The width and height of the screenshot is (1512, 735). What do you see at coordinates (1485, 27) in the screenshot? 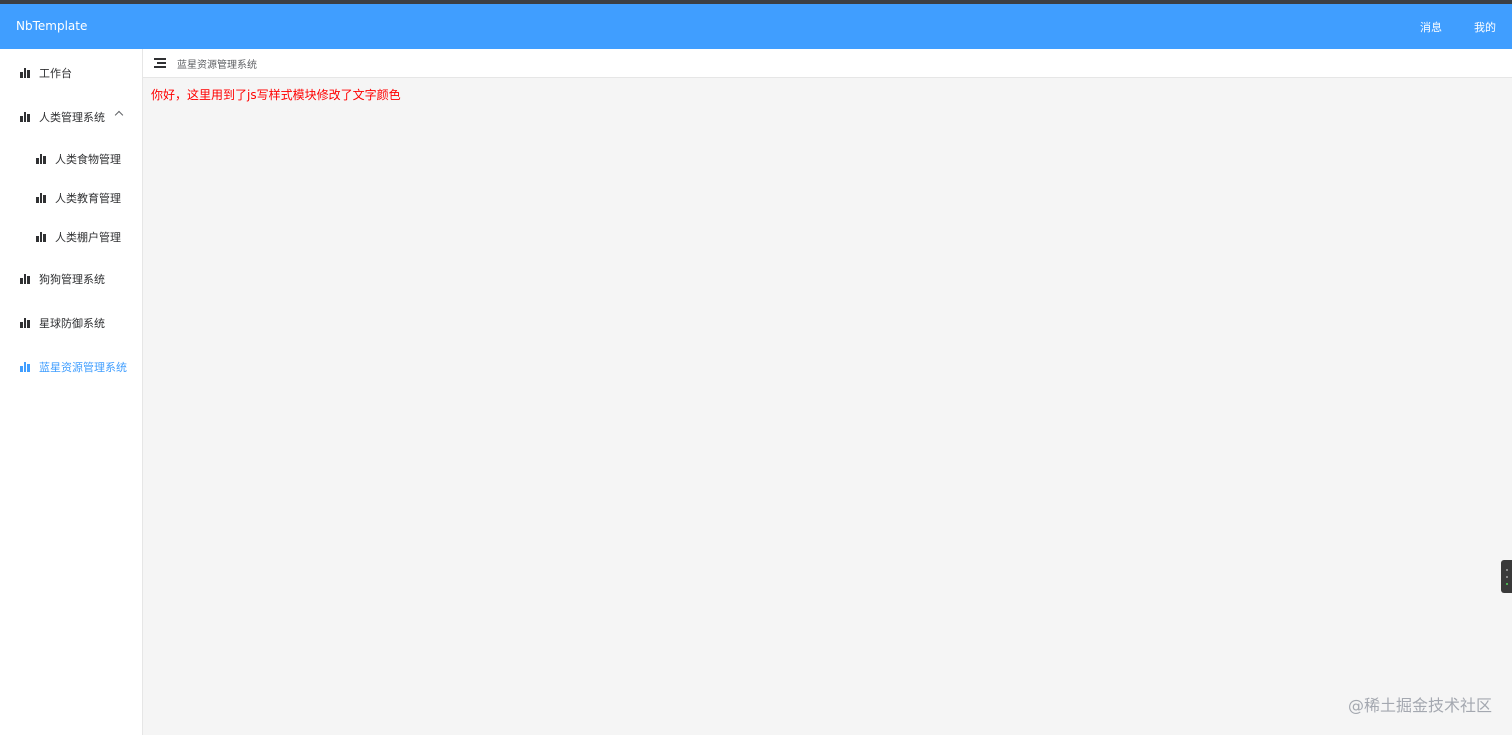
I see `nav-mine: 我的` at bounding box center [1485, 27].